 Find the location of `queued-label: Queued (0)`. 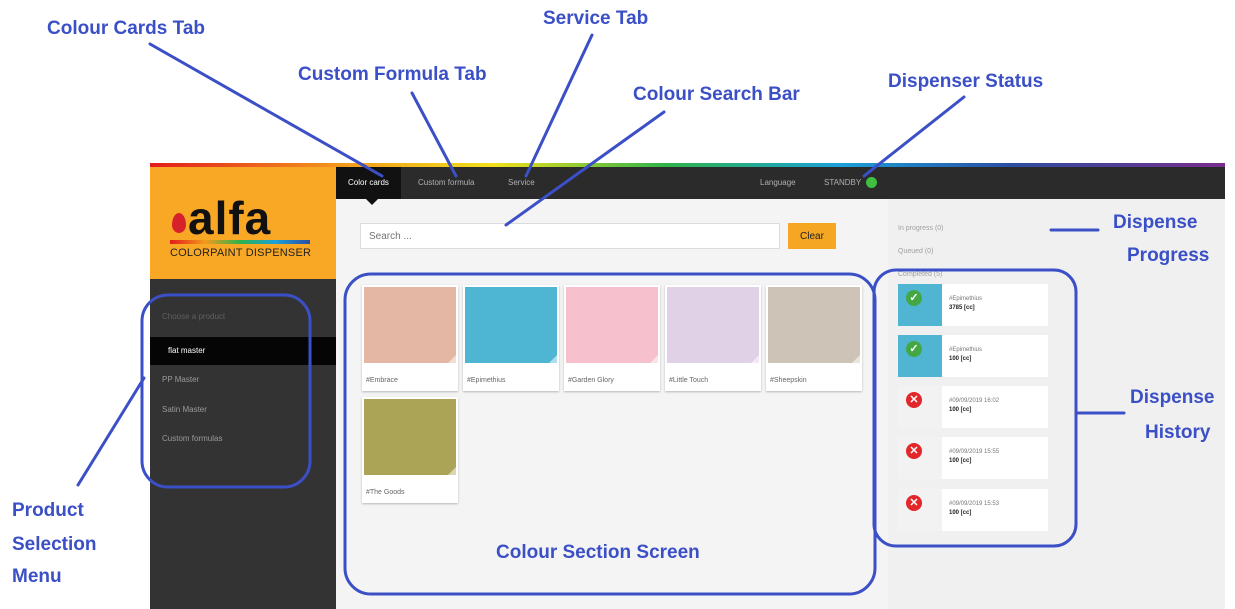

queued-label: Queued (0) is located at coordinates (916, 251).